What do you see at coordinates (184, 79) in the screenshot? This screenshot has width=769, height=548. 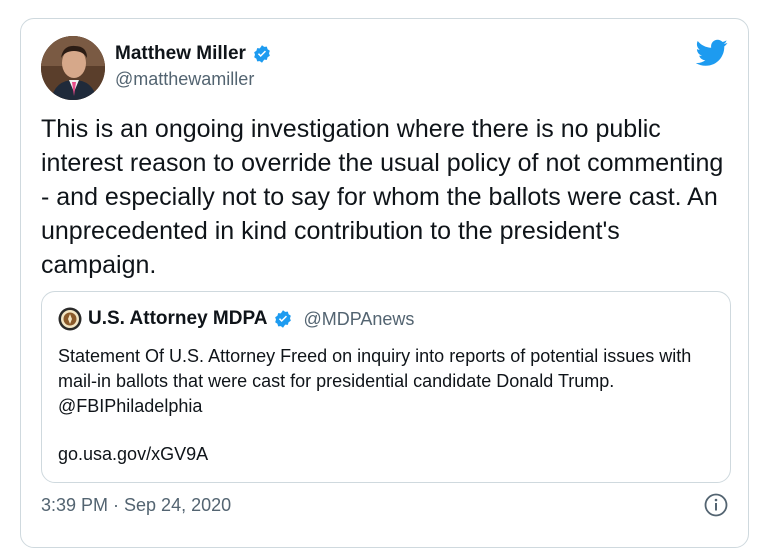 I see `author-handle: @matthewamiller` at bounding box center [184, 79].